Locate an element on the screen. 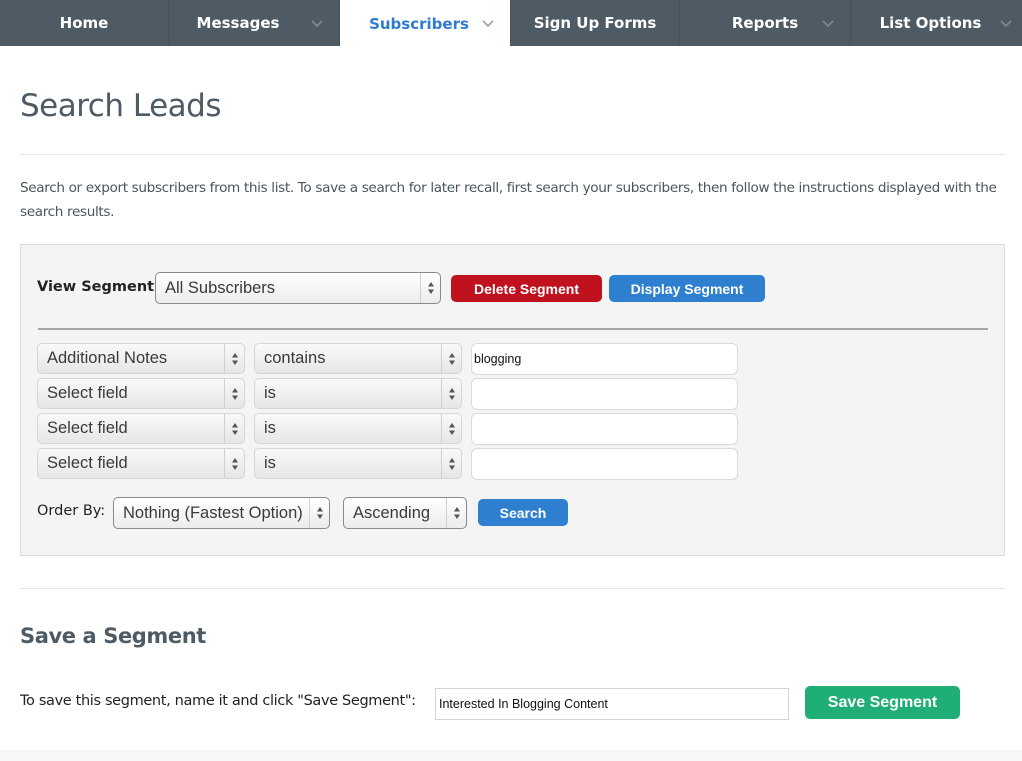 The width and height of the screenshot is (1022, 761). nav-tab-sign-up-forms: Sign Up Forms is located at coordinates (595, 23).